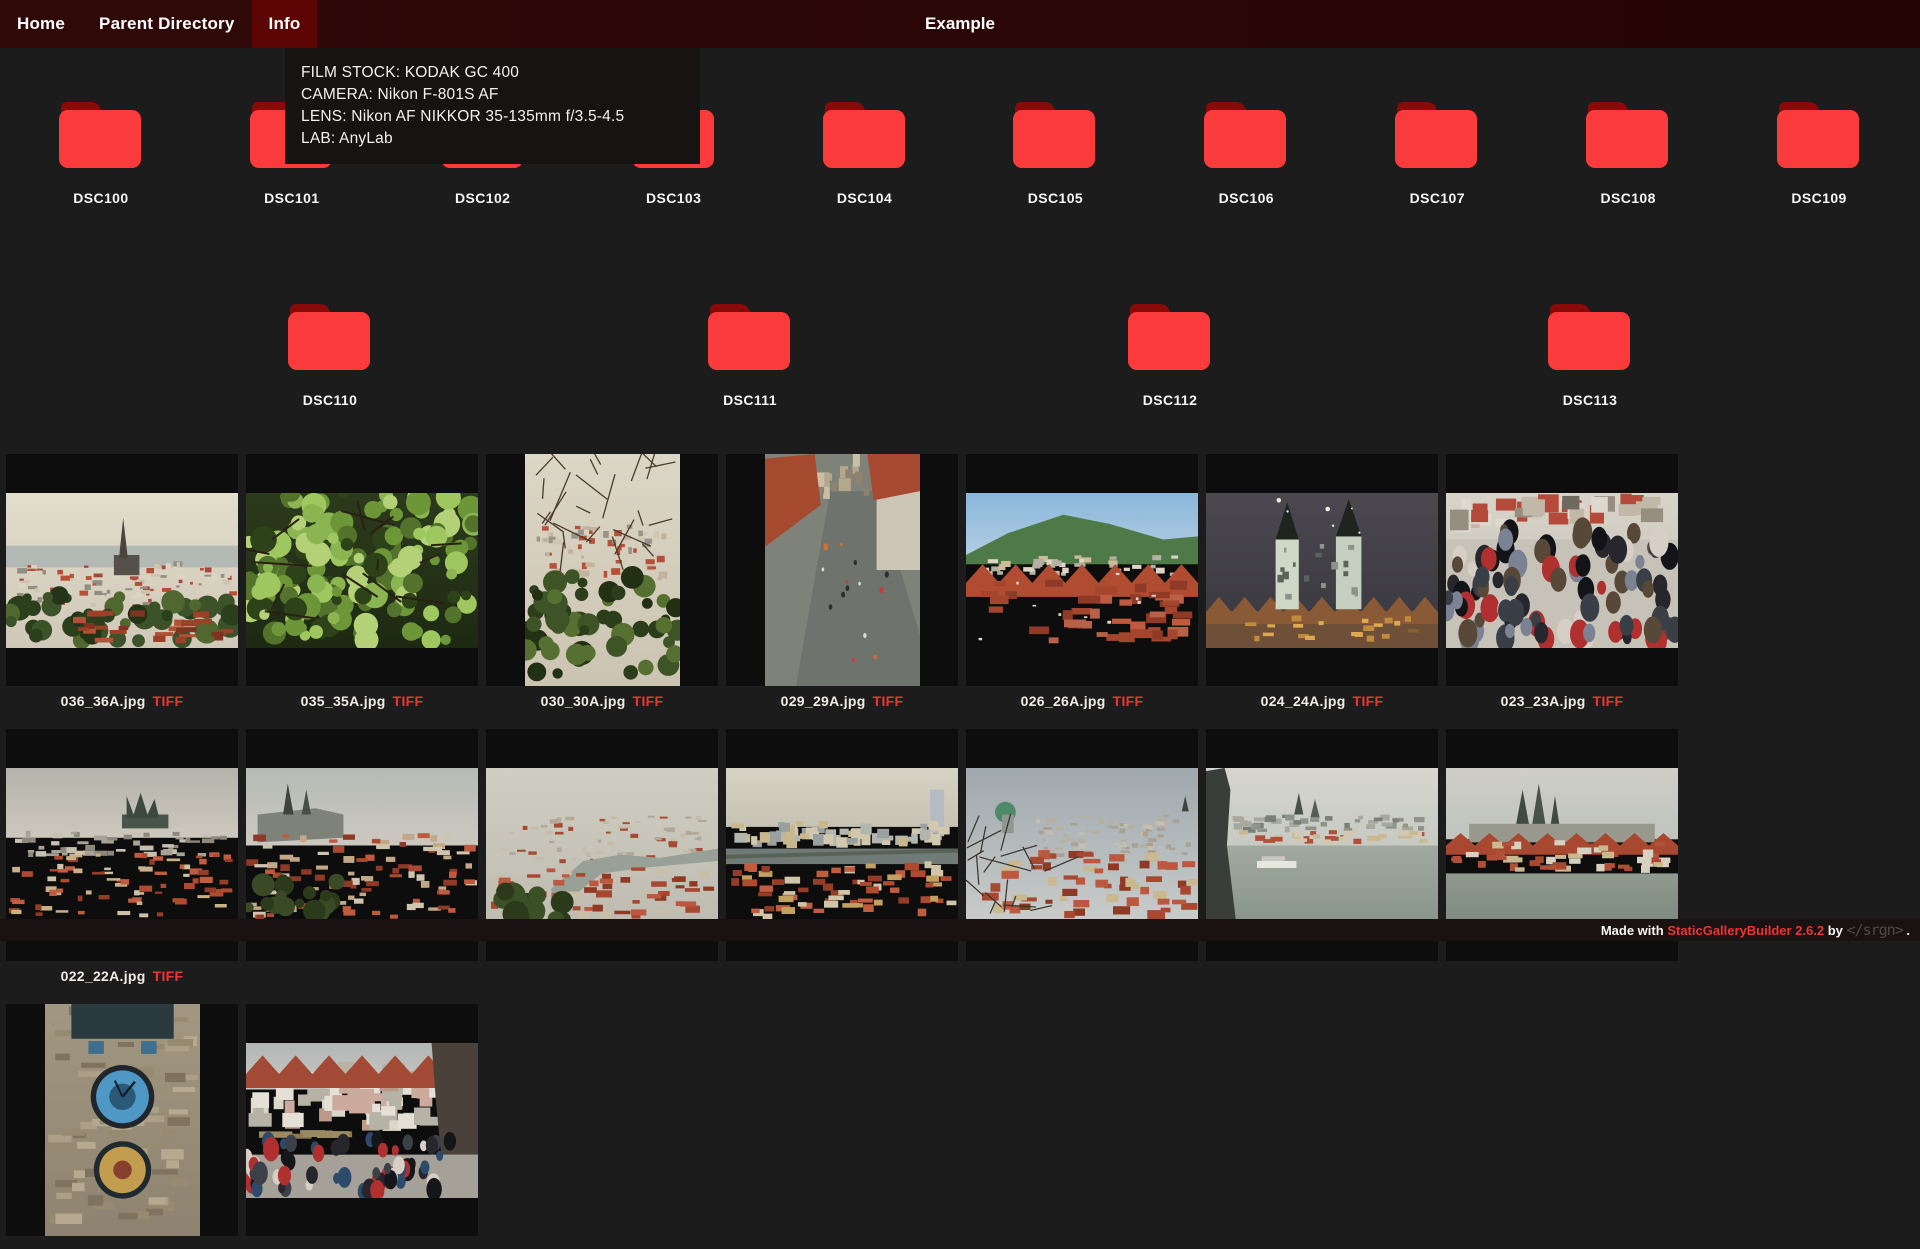 Image resolution: width=1920 pixels, height=1249 pixels. I want to click on page-title: Example, so click(960, 24).